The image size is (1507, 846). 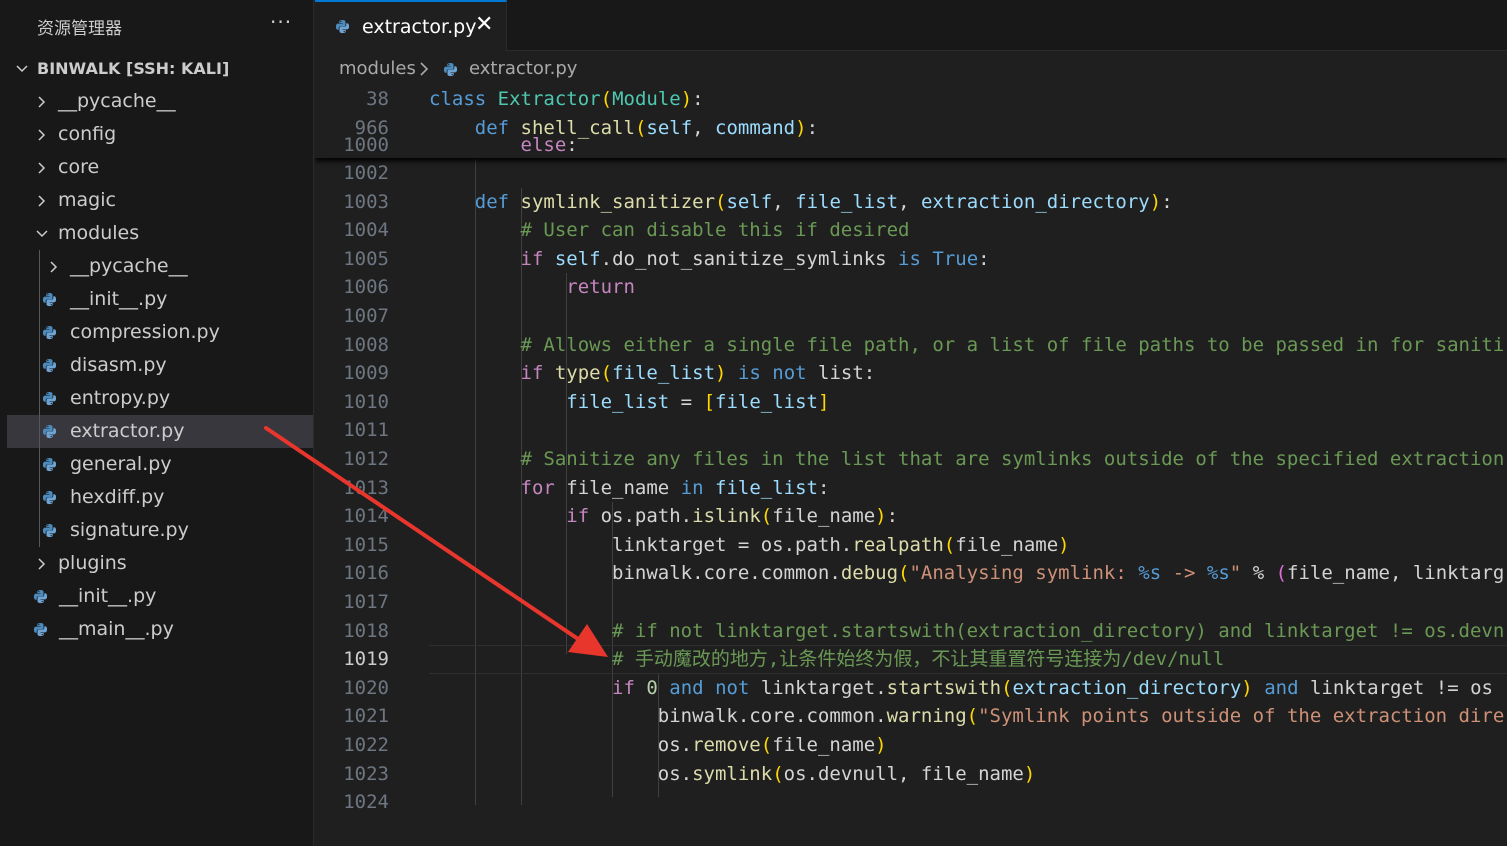 I want to click on explorer-title: 资源管理器, so click(x=79, y=29).